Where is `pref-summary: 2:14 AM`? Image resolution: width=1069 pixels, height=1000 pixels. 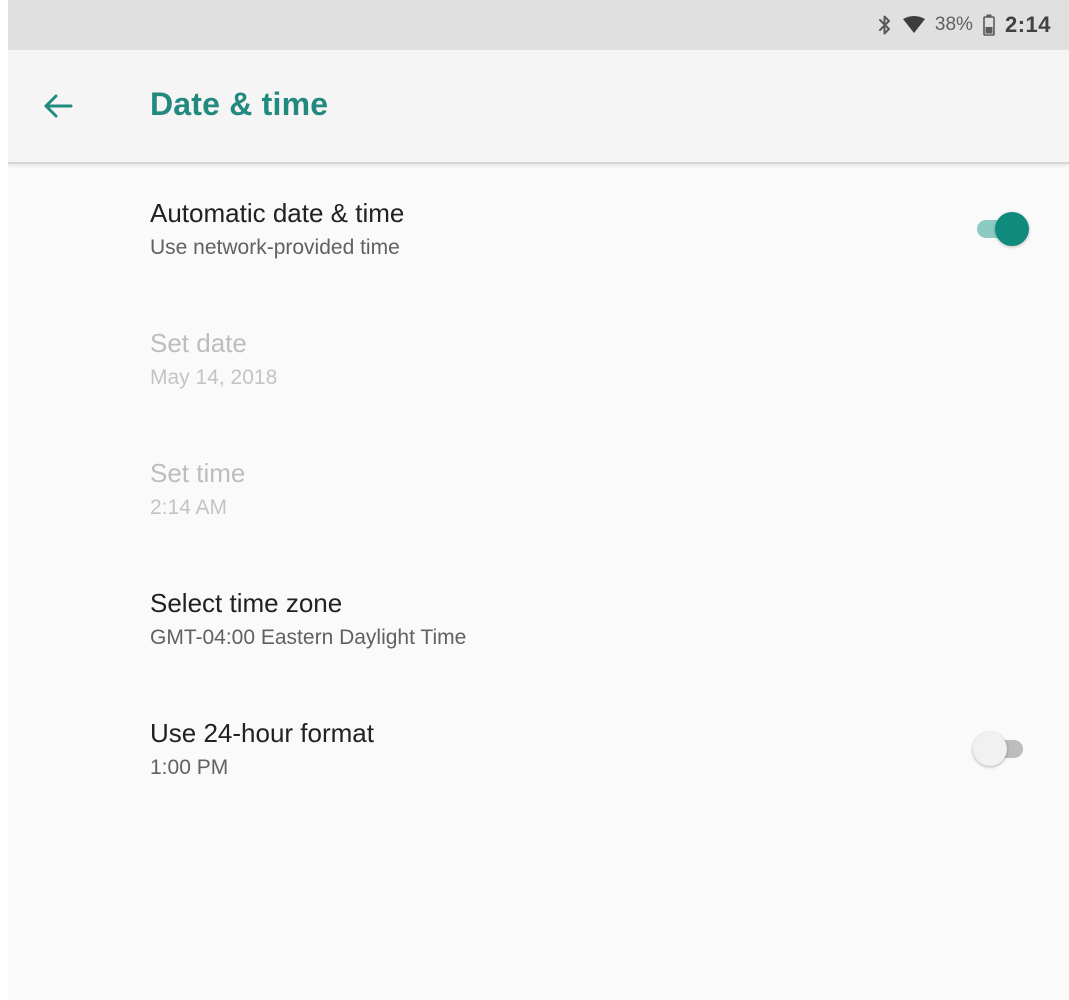
pref-summary: 2:14 AM is located at coordinates (189, 507).